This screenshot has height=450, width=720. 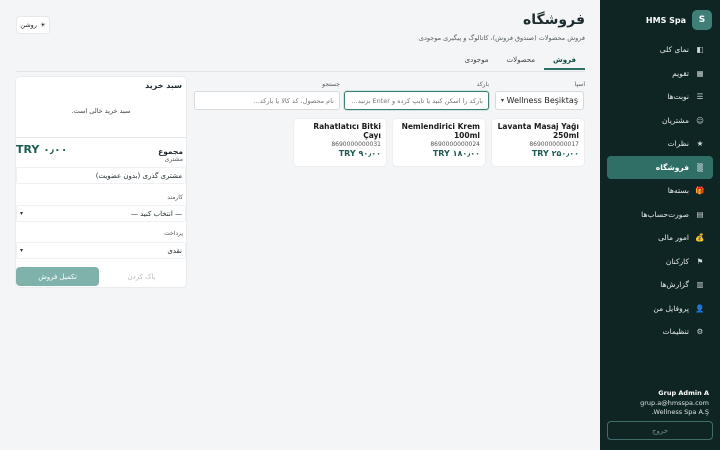 What do you see at coordinates (57, 276) in the screenshot?
I see `complete-sale-button: تکمیل فروش` at bounding box center [57, 276].